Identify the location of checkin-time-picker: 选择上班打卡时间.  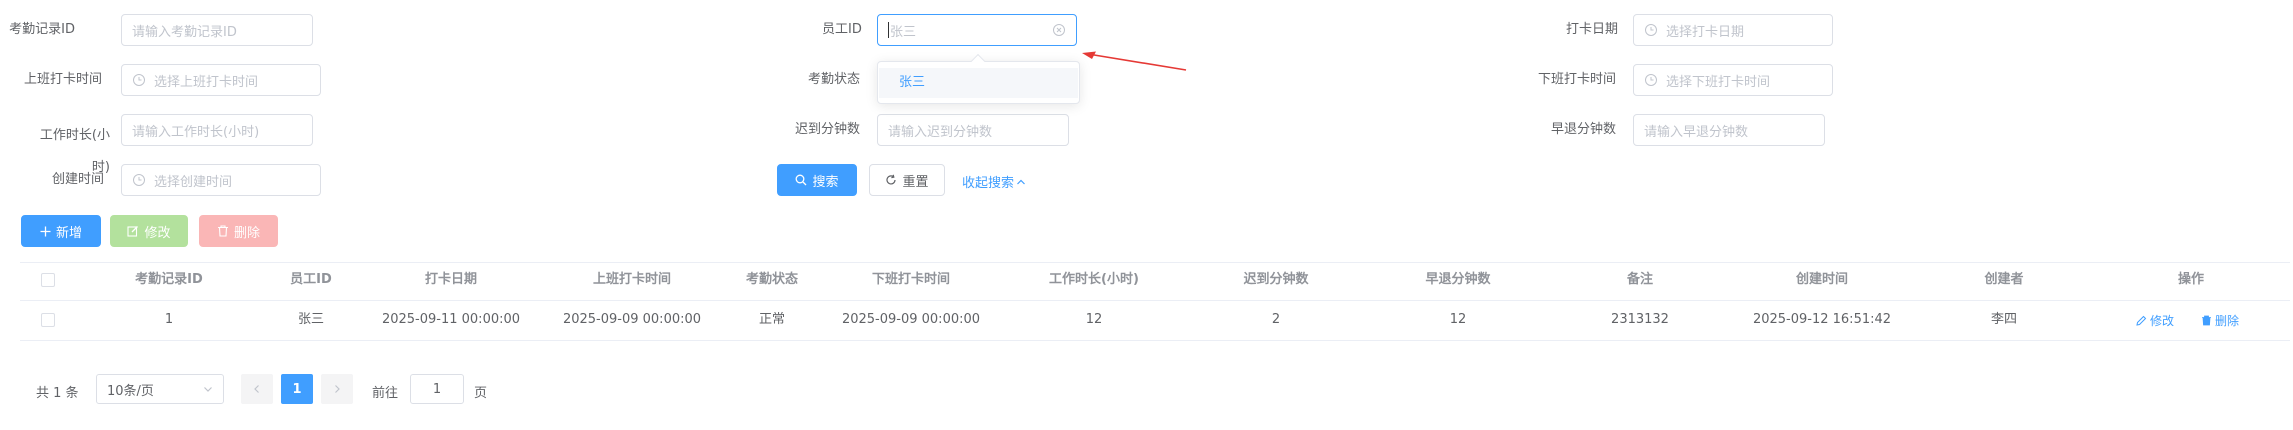
(221, 80).